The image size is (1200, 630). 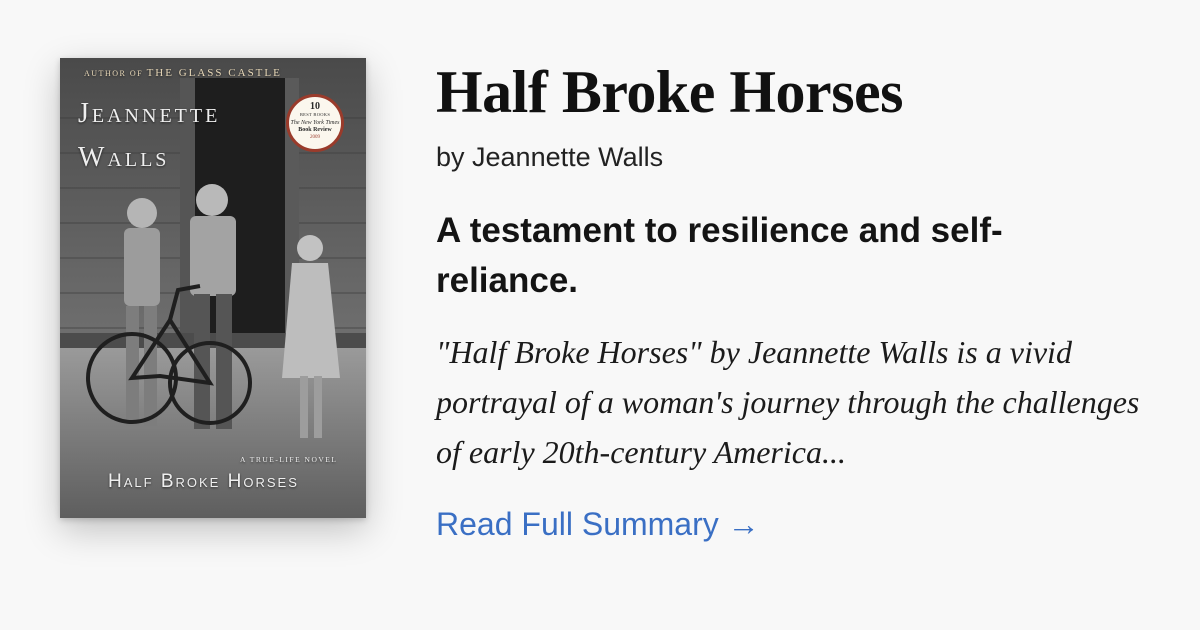 What do you see at coordinates (550, 157) in the screenshot?
I see `book-author: by Jeannette Walls` at bounding box center [550, 157].